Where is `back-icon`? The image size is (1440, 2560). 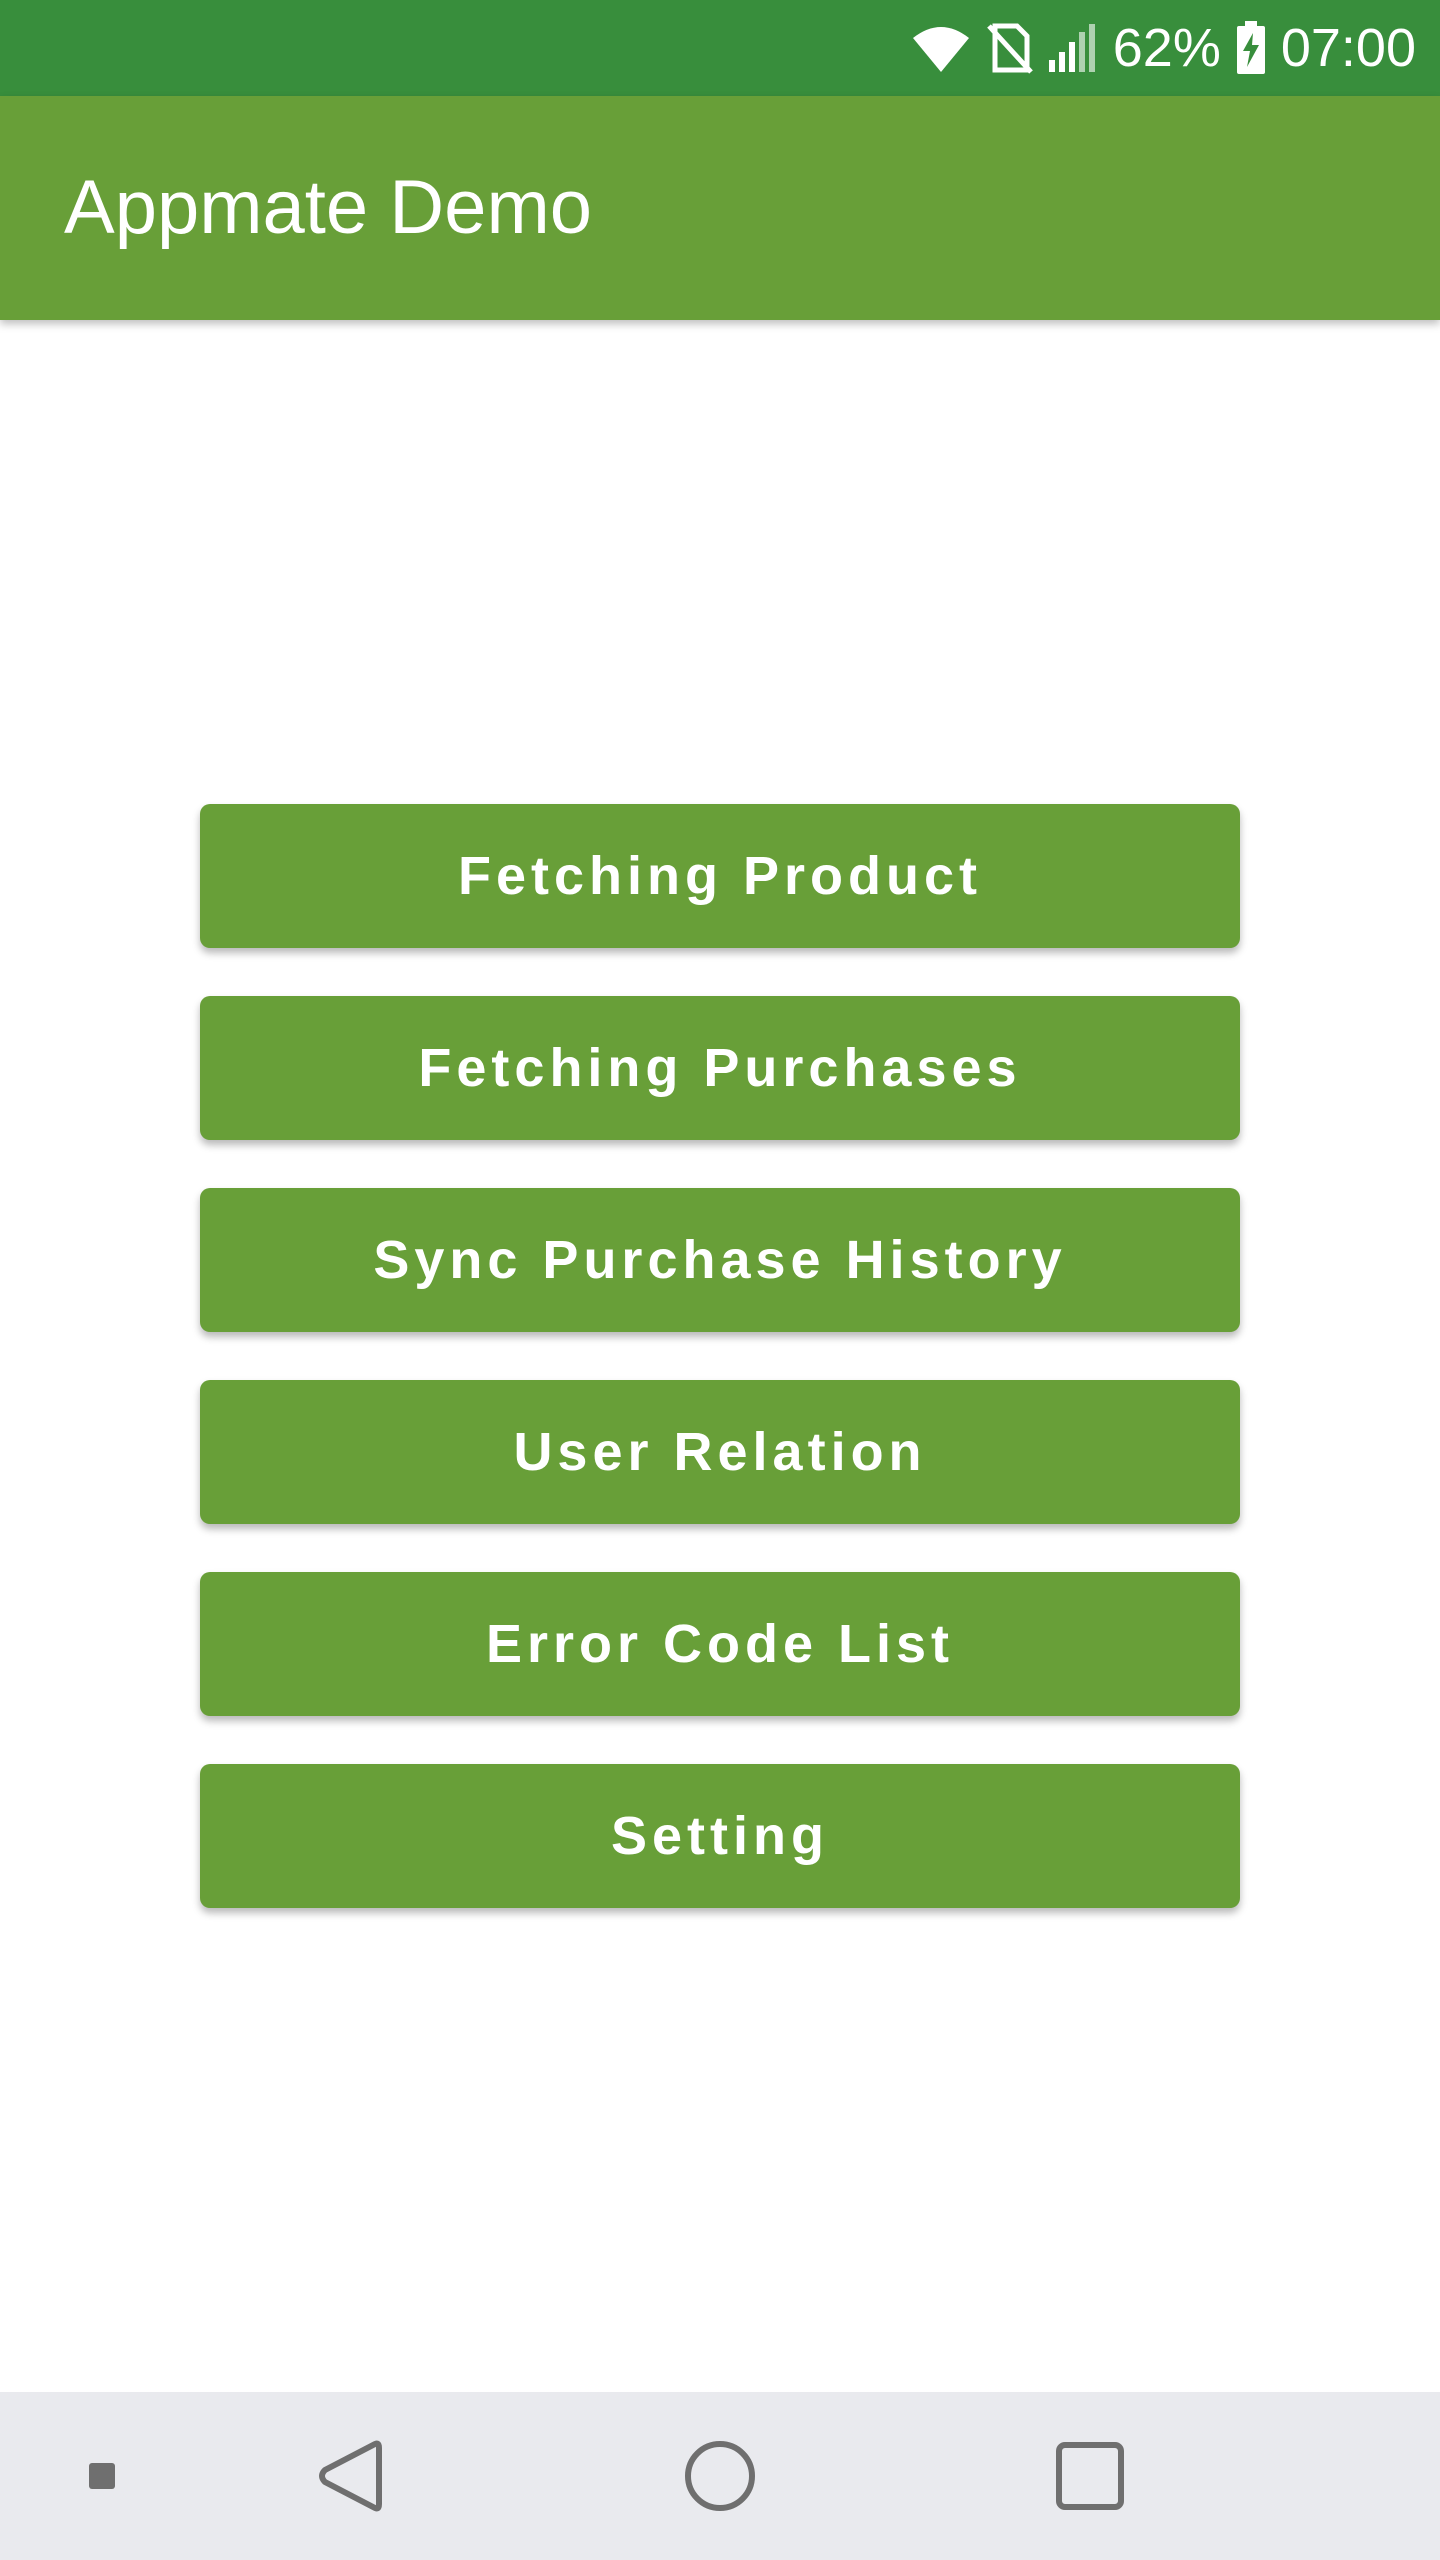
back-icon is located at coordinates (350, 2476).